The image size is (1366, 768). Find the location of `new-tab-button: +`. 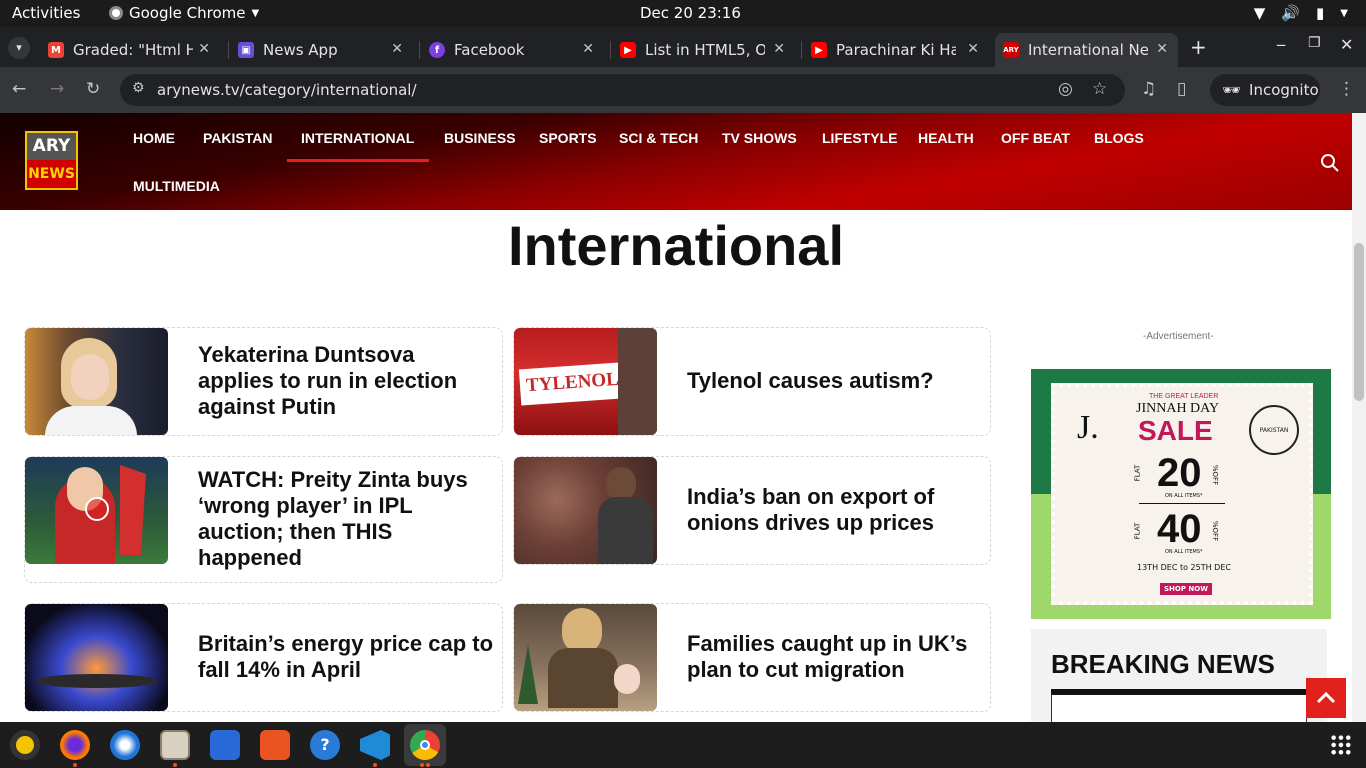

new-tab-button: + is located at coordinates (1198, 47).